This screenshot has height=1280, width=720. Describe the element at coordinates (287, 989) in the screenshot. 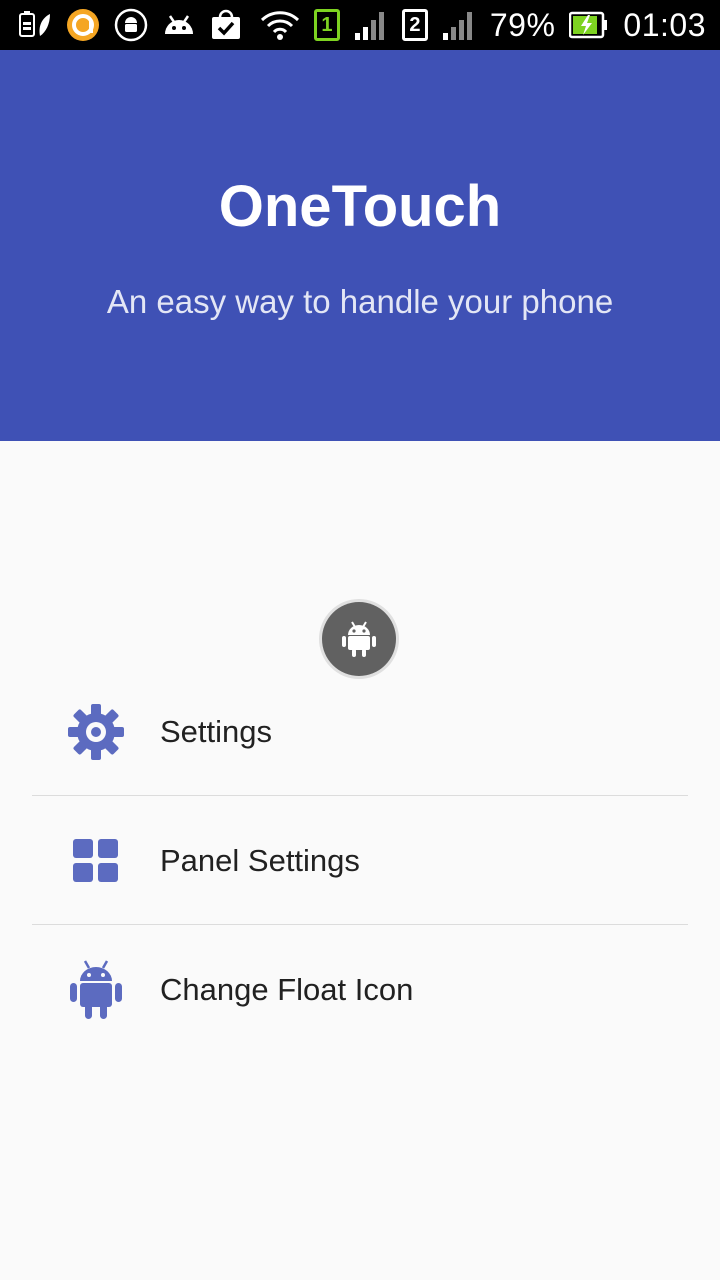

I see `menu-item-label: Change Float Icon` at that location.